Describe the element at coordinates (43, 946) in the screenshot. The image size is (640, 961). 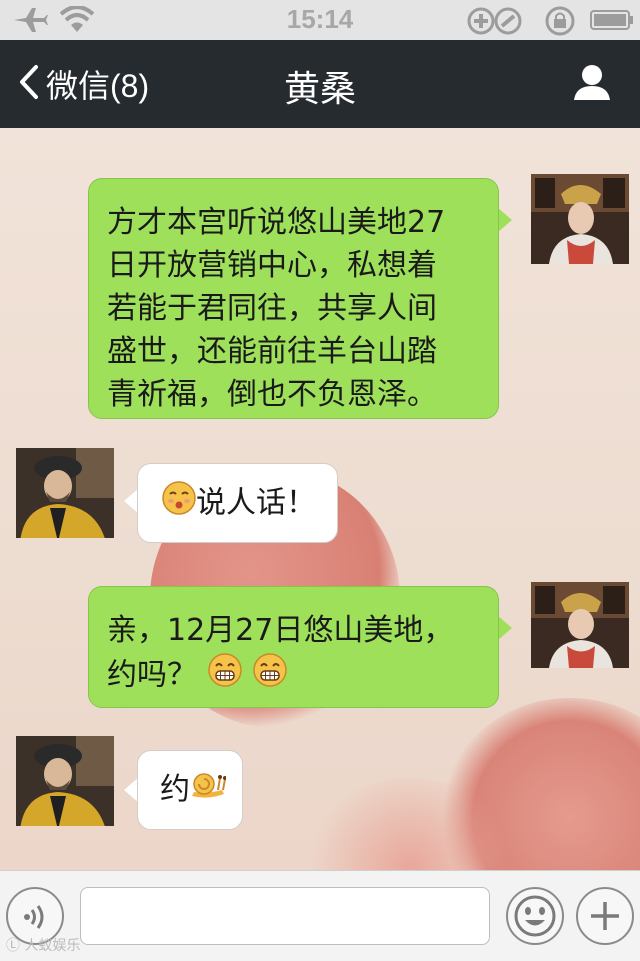
I see `watermark: Ⓛ 人蚁娱乐` at that location.